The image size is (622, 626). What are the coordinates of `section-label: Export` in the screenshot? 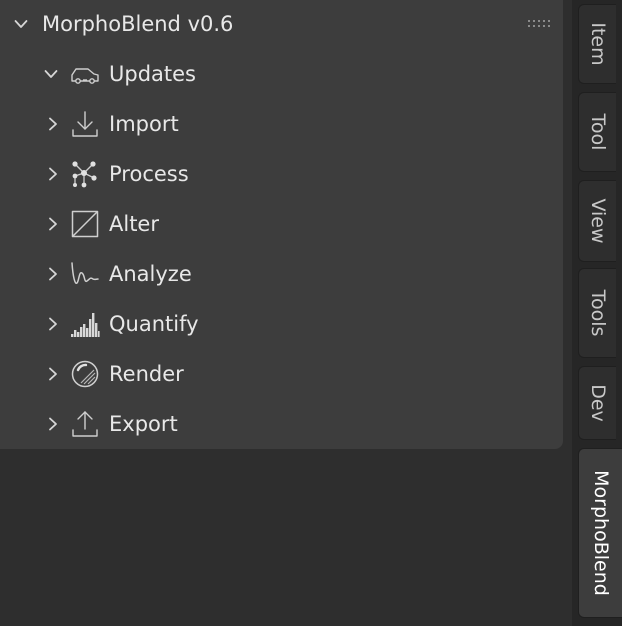 It's located at (143, 424).